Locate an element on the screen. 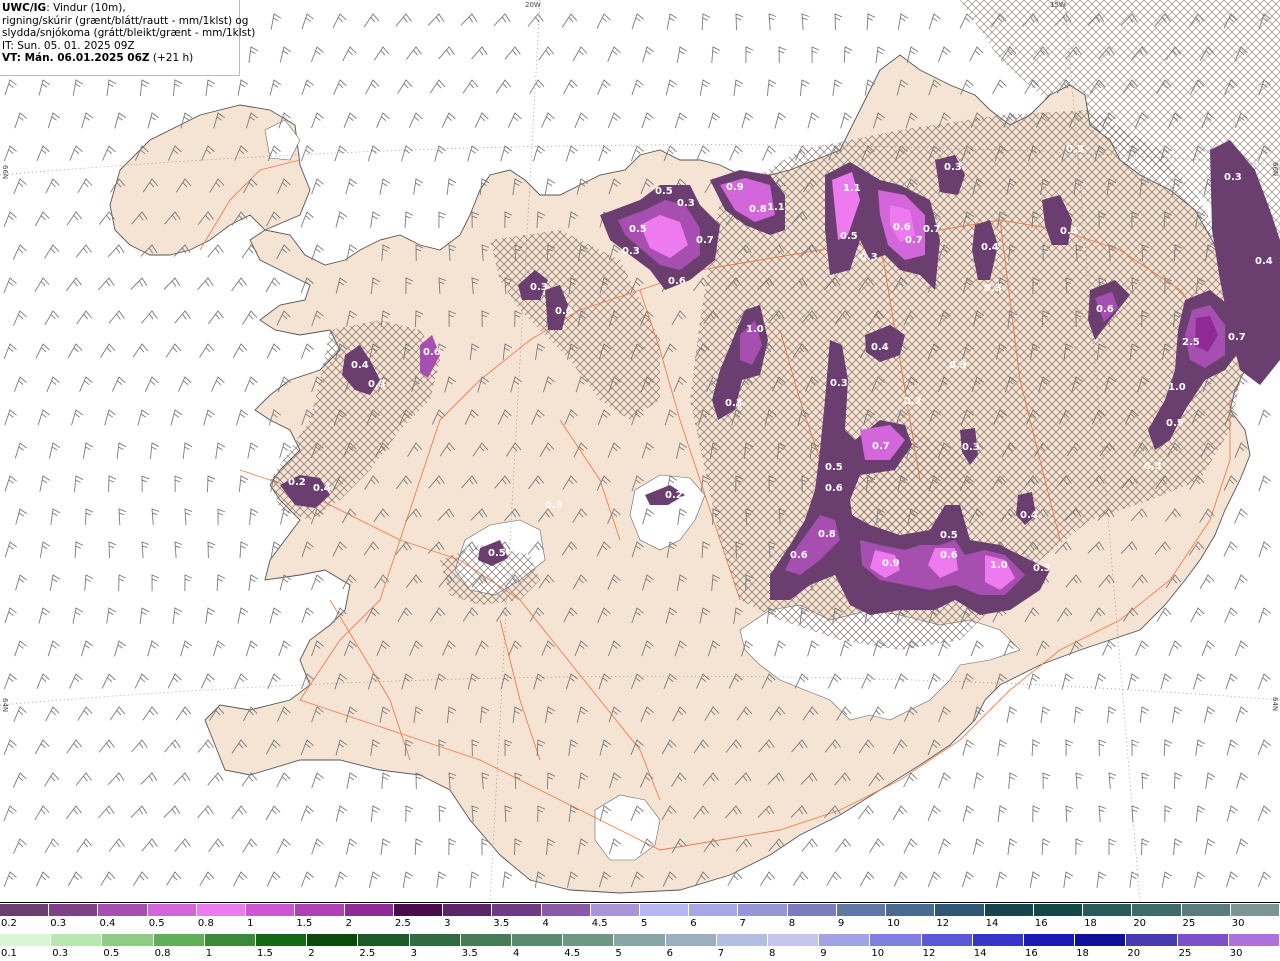  model-name: UWC/IG is located at coordinates (24, 8).